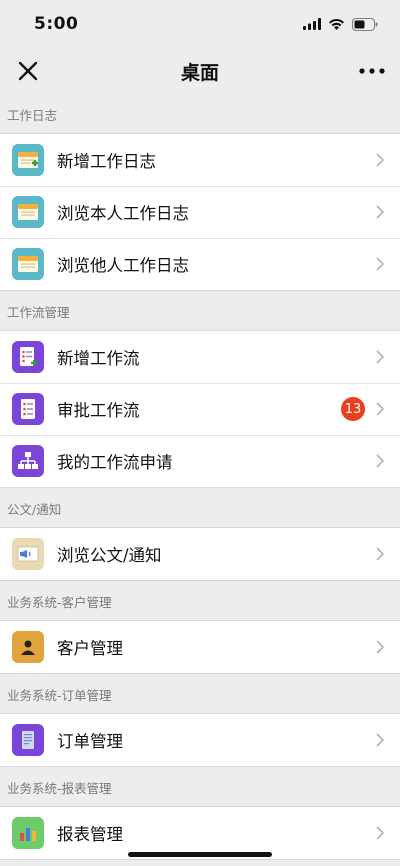  Describe the element at coordinates (200, 160) in the screenshot. I see `list-item-add-work-log: 新增工作日志` at that location.